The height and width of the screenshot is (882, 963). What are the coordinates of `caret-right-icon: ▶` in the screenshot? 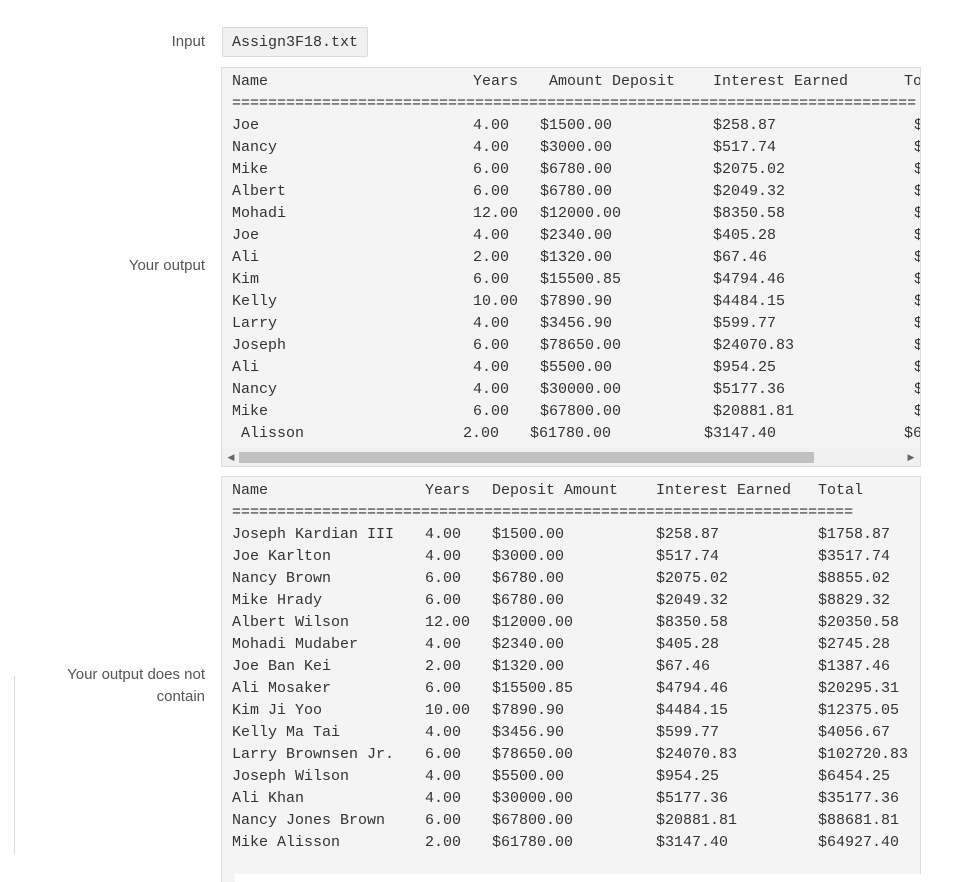 It's located at (911, 457).